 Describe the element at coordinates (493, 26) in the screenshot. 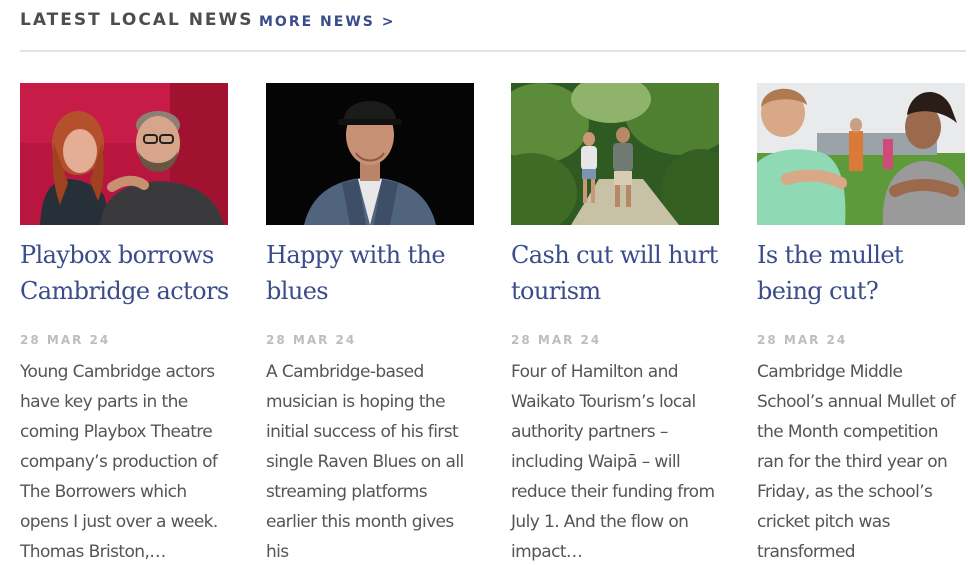

I see `section-header: LATEST LOCAL NEWS MORE NEWS >` at that location.